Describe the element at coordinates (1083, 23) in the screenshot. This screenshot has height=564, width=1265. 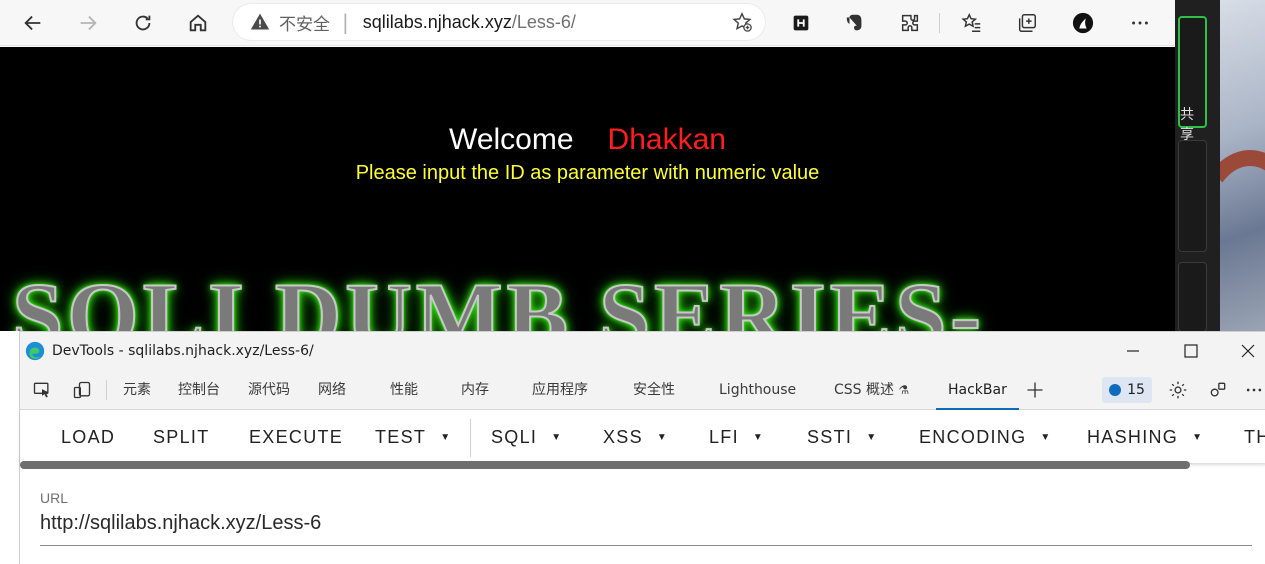
I see `profile-avatar` at that location.